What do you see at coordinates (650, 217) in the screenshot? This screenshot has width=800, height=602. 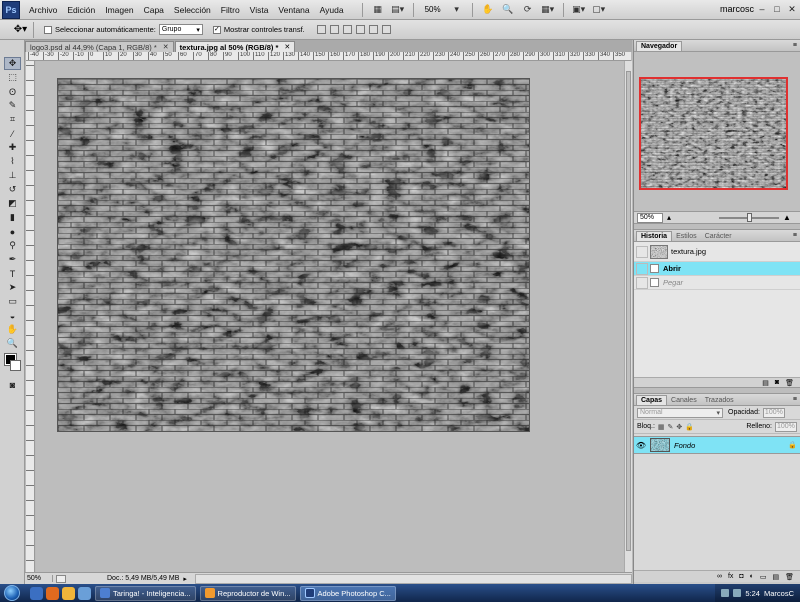 I see `navigator-zoom-field: 50%` at bounding box center [650, 217].